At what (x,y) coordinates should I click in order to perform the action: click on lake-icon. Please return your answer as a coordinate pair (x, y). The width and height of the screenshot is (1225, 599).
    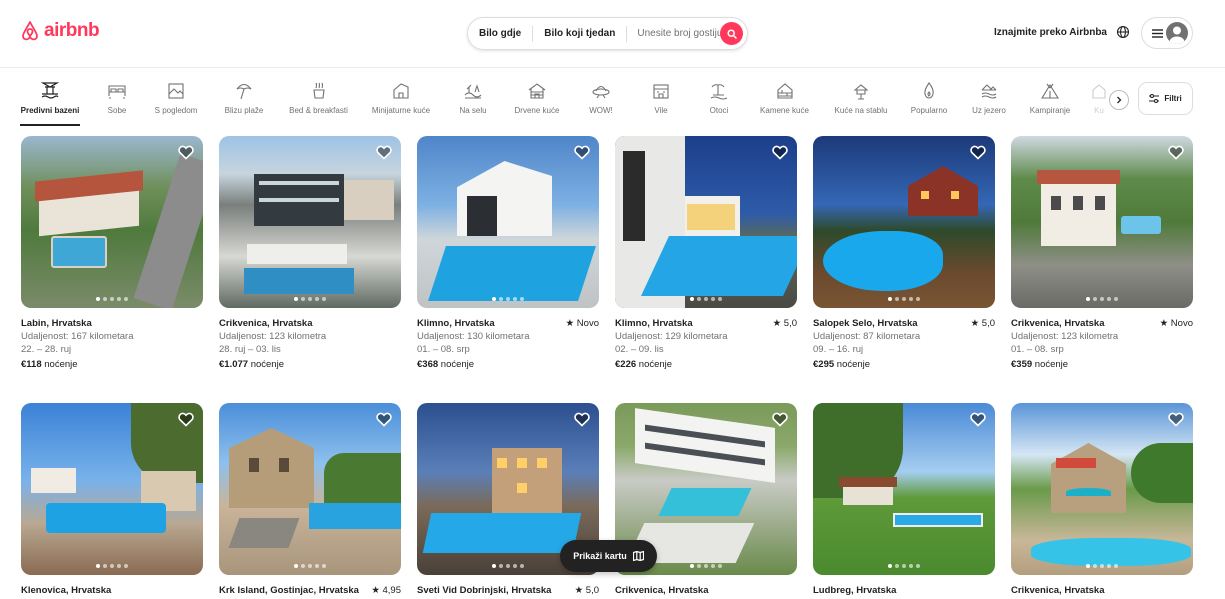
    Looking at the image, I should click on (989, 91).